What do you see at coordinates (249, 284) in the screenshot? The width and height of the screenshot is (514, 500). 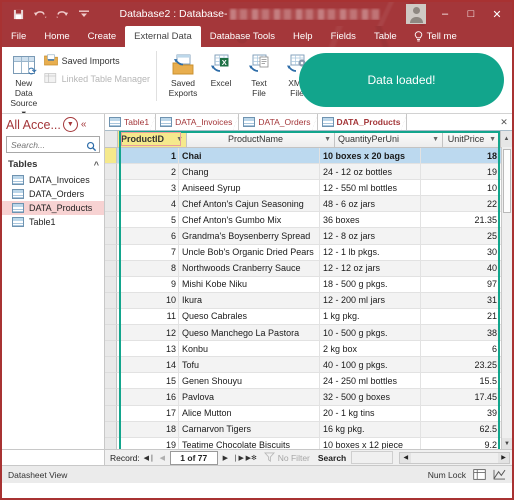 I see `cell-productname: Mishi Kobe Niku` at bounding box center [249, 284].